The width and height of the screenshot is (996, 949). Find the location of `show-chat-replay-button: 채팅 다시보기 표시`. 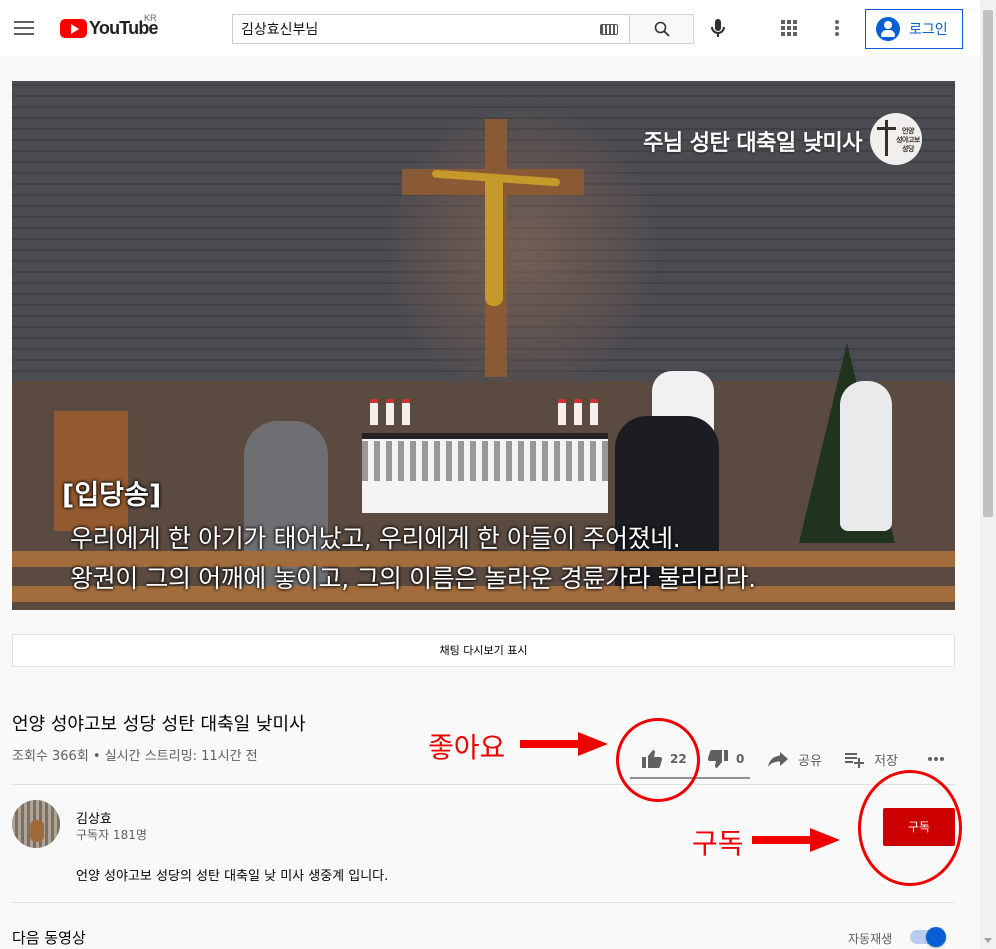

show-chat-replay-button: 채팅 다시보기 표시 is located at coordinates (483, 650).